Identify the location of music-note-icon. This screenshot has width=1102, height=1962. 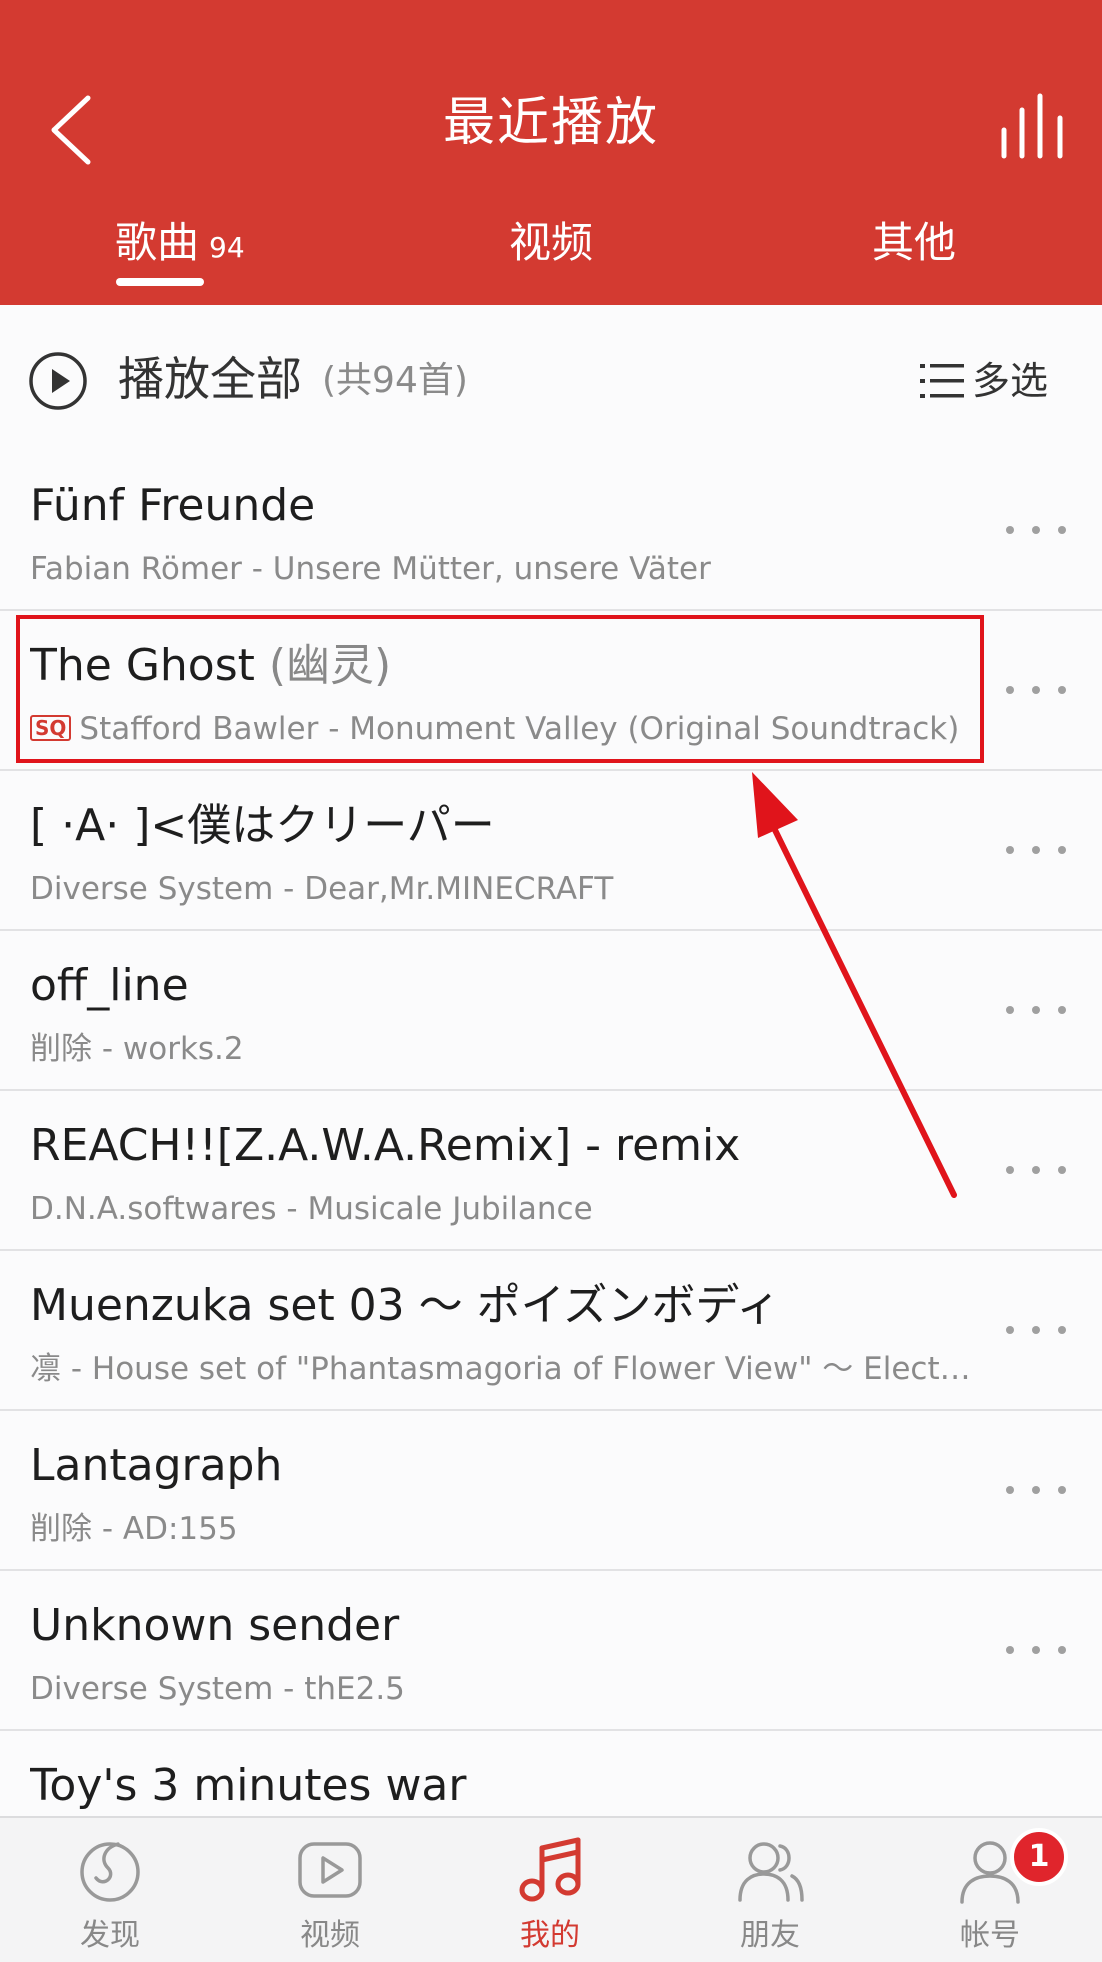
(550, 1869).